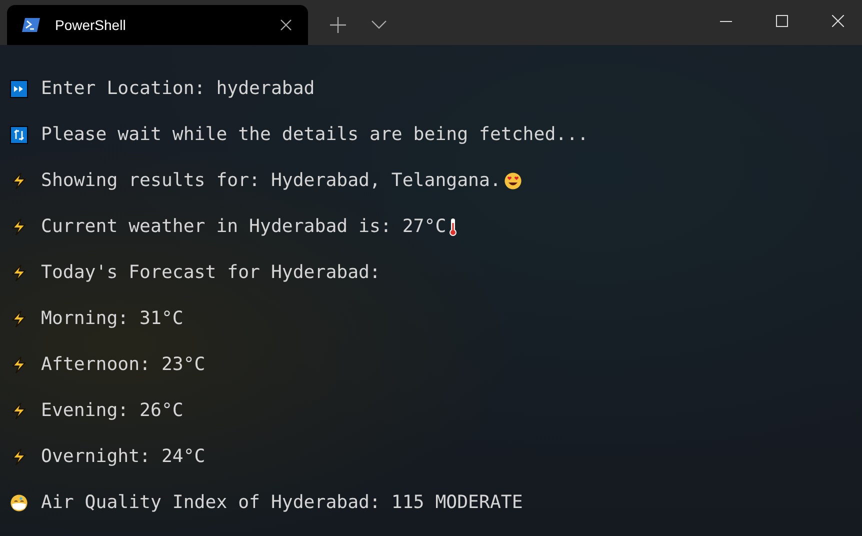  Describe the element at coordinates (91, 25) in the screenshot. I see `tab-title: PowerShell` at that location.